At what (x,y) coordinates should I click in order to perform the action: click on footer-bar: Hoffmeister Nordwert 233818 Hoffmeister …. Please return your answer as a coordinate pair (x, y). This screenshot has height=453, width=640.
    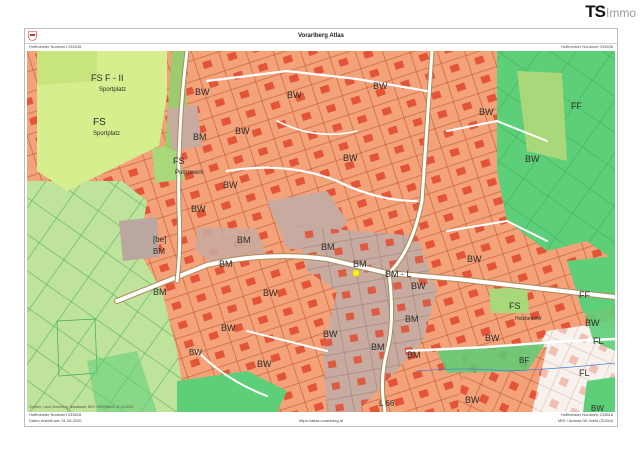
    Looking at the image, I should click on (321, 419).